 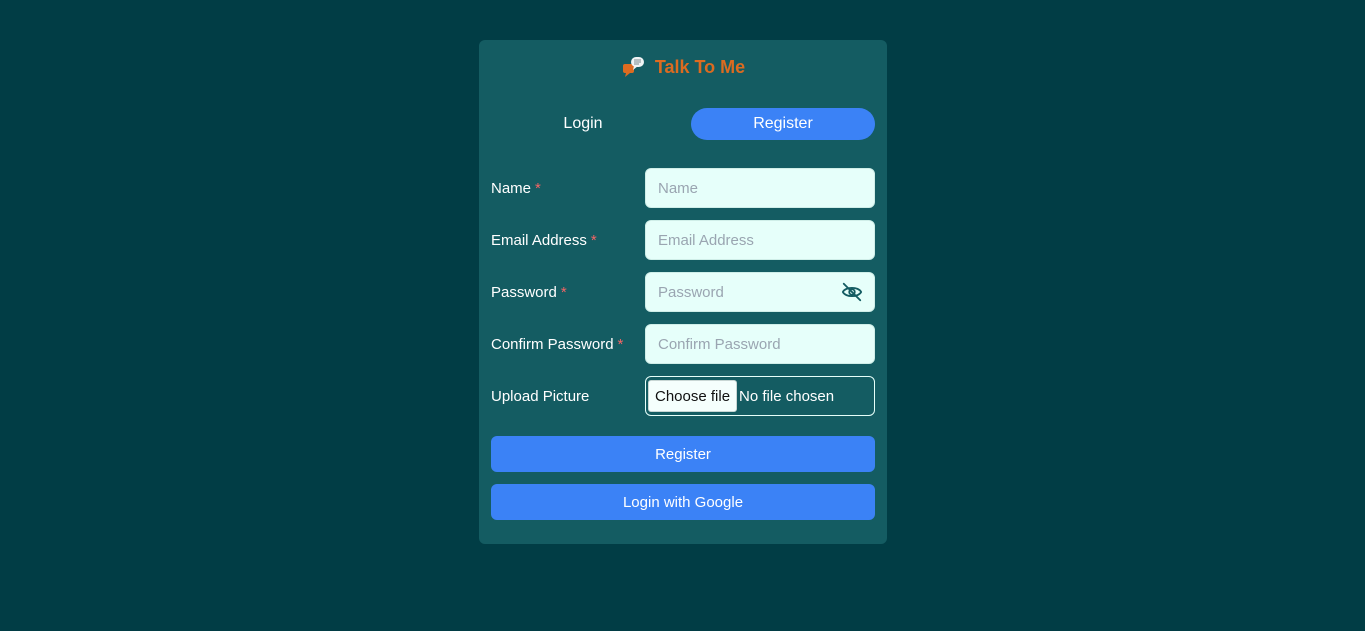 I want to click on email-label: Email Address *, so click(x=544, y=240).